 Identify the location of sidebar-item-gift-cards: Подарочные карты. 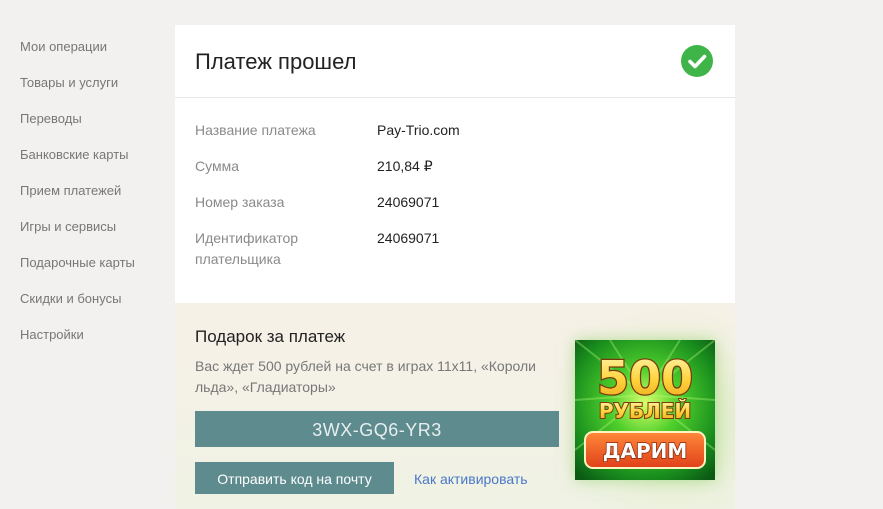
(77, 262).